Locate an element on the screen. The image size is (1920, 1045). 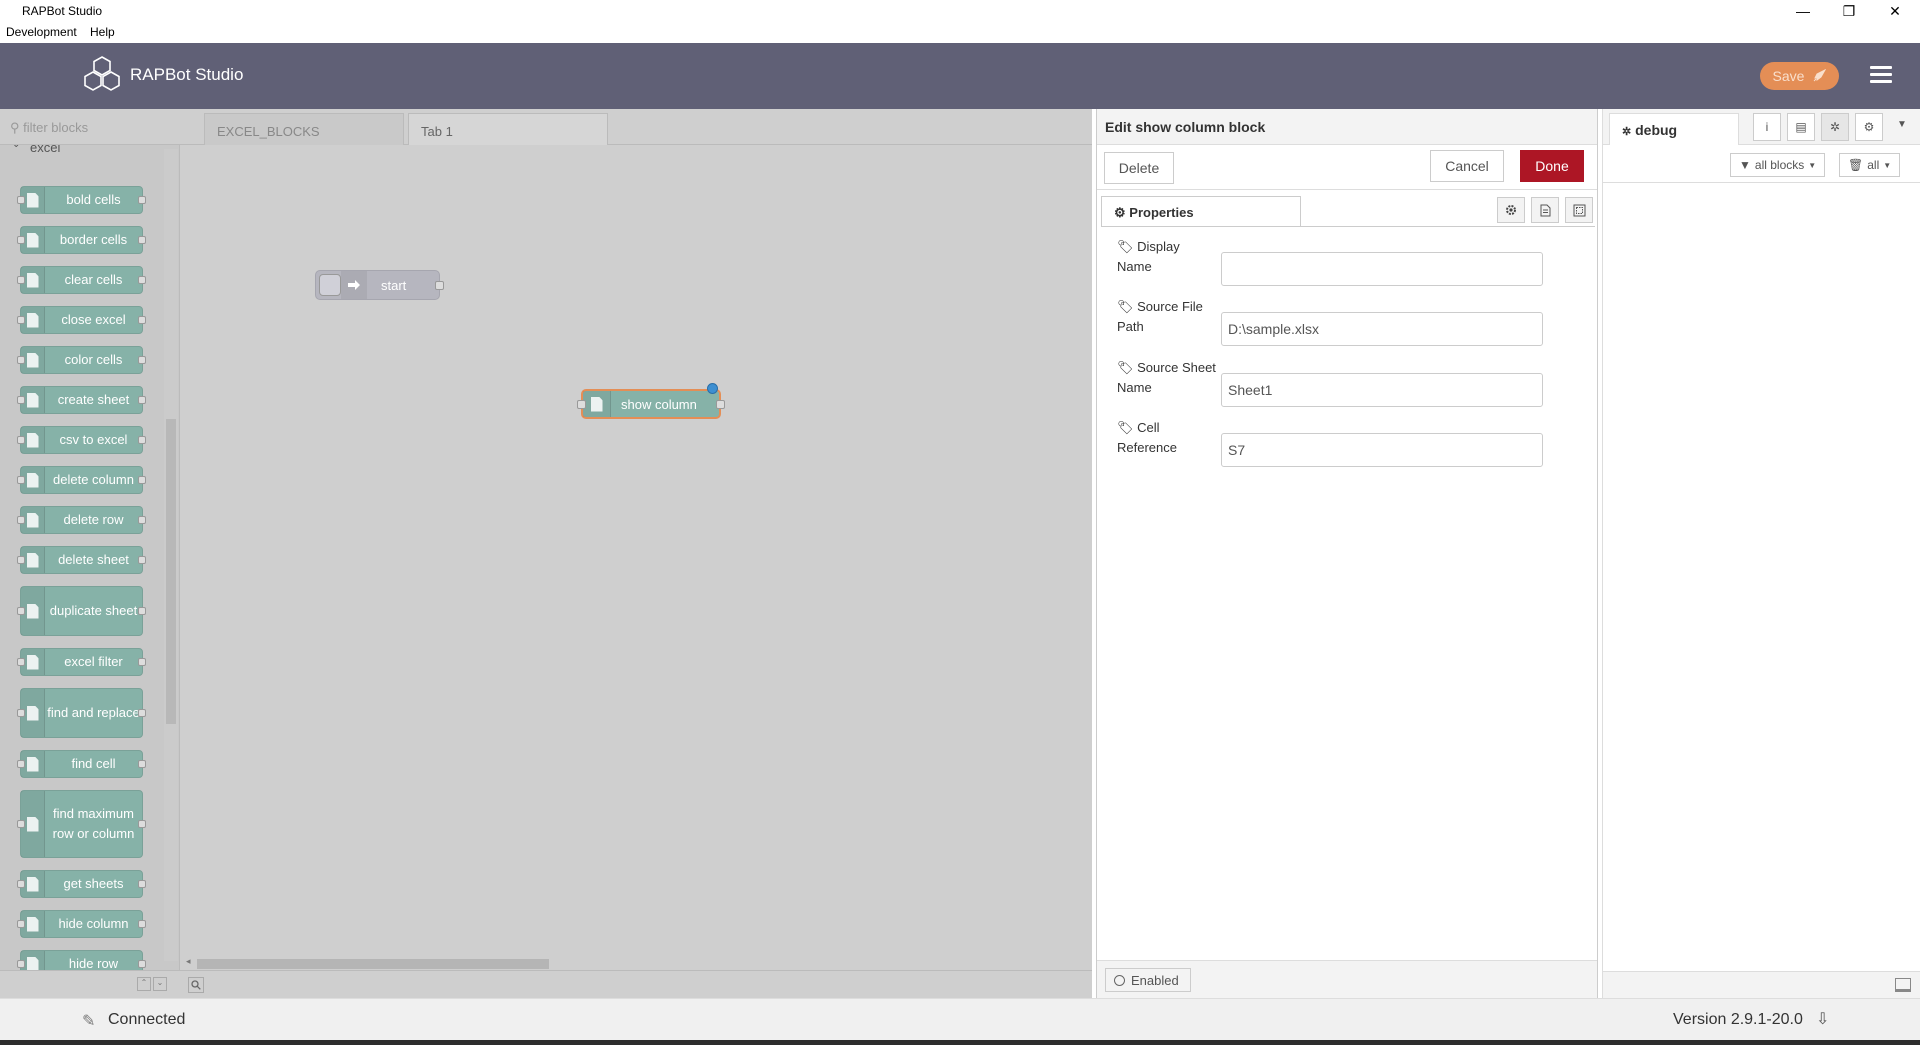
palette-node-create-sheet: create sheet is located at coordinates (81, 400).